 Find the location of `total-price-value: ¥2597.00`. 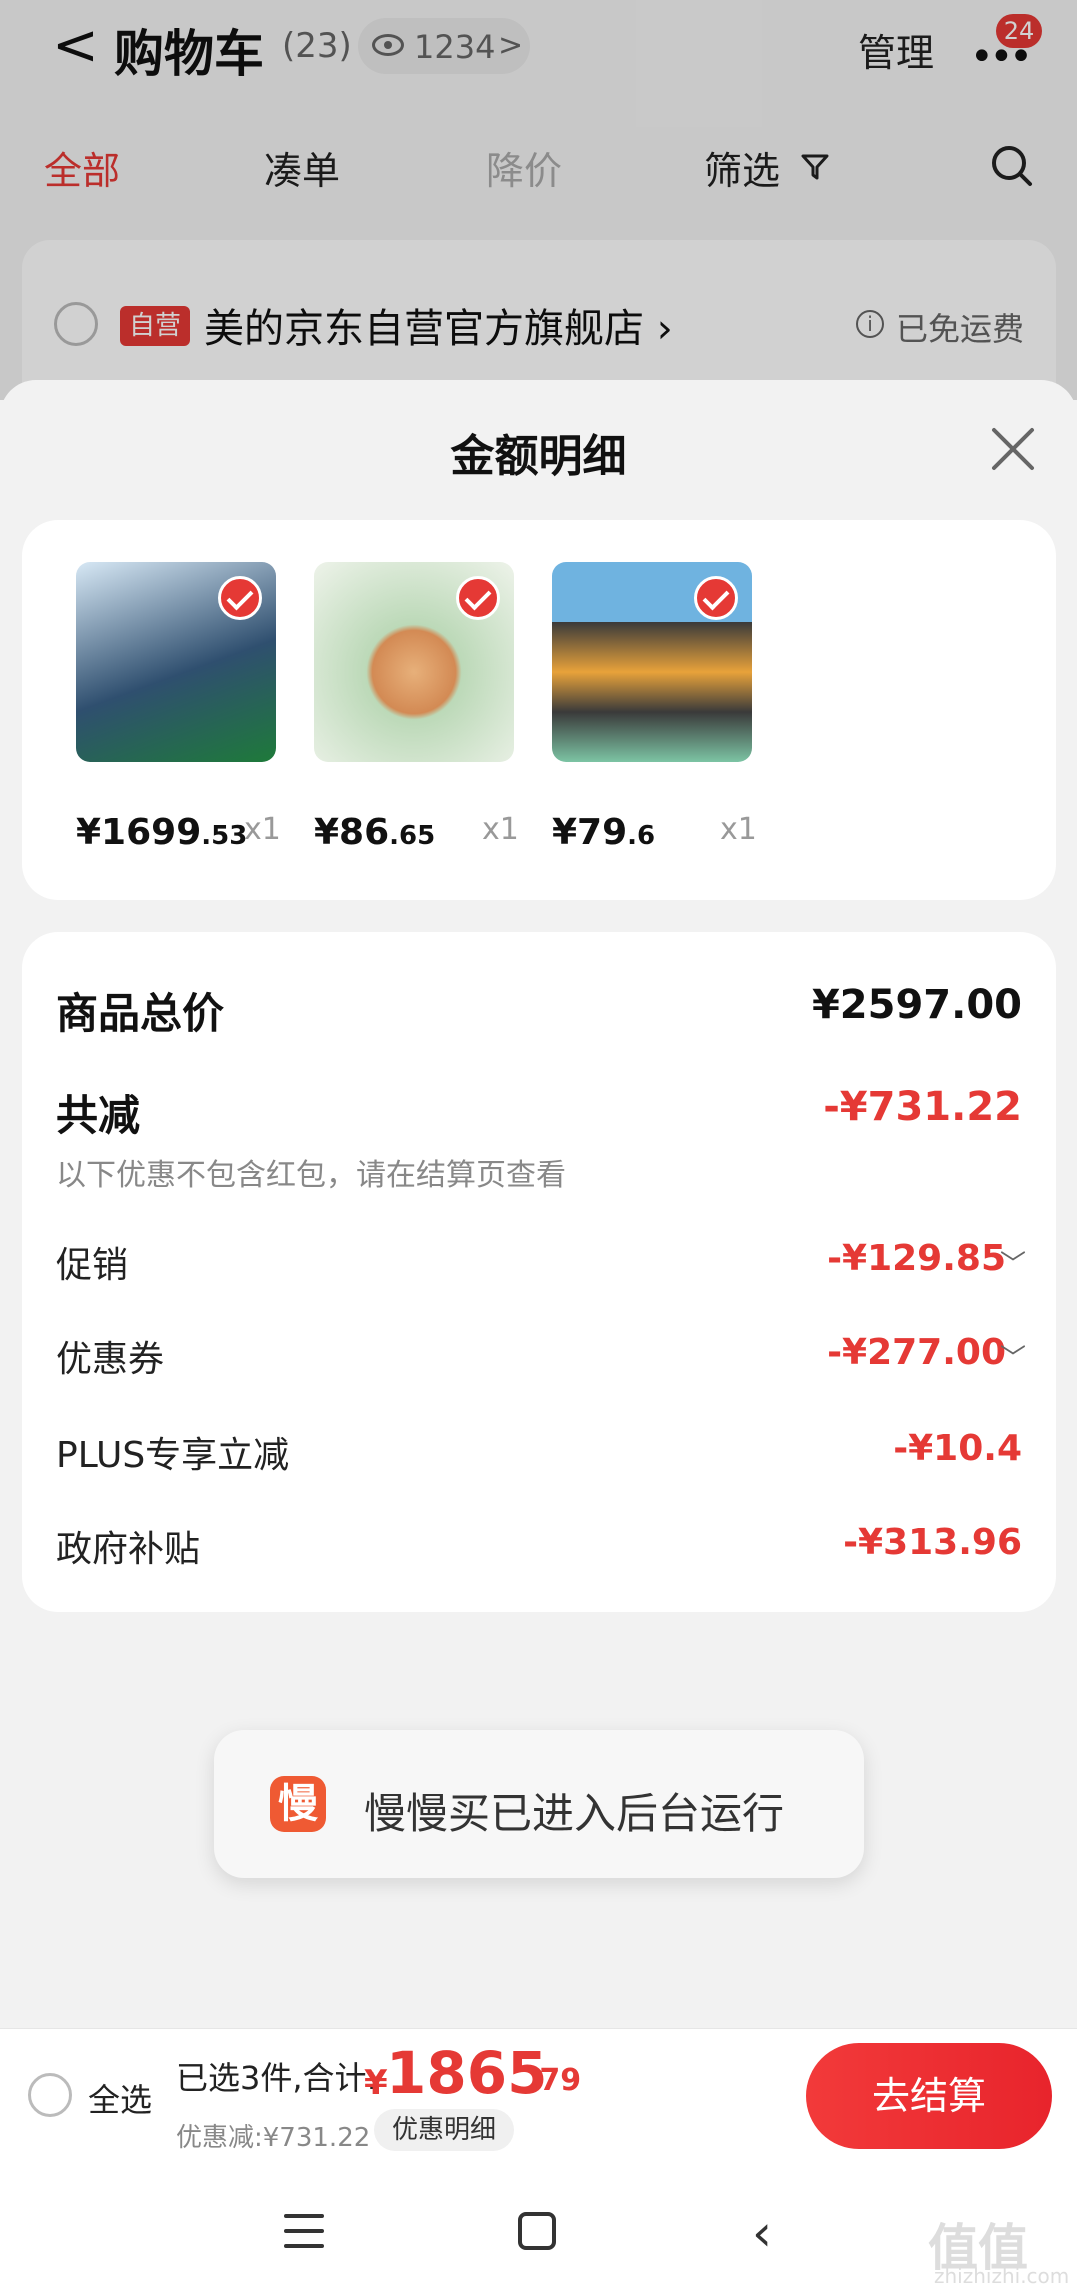

total-price-value: ¥2597.00 is located at coordinates (916, 1005).